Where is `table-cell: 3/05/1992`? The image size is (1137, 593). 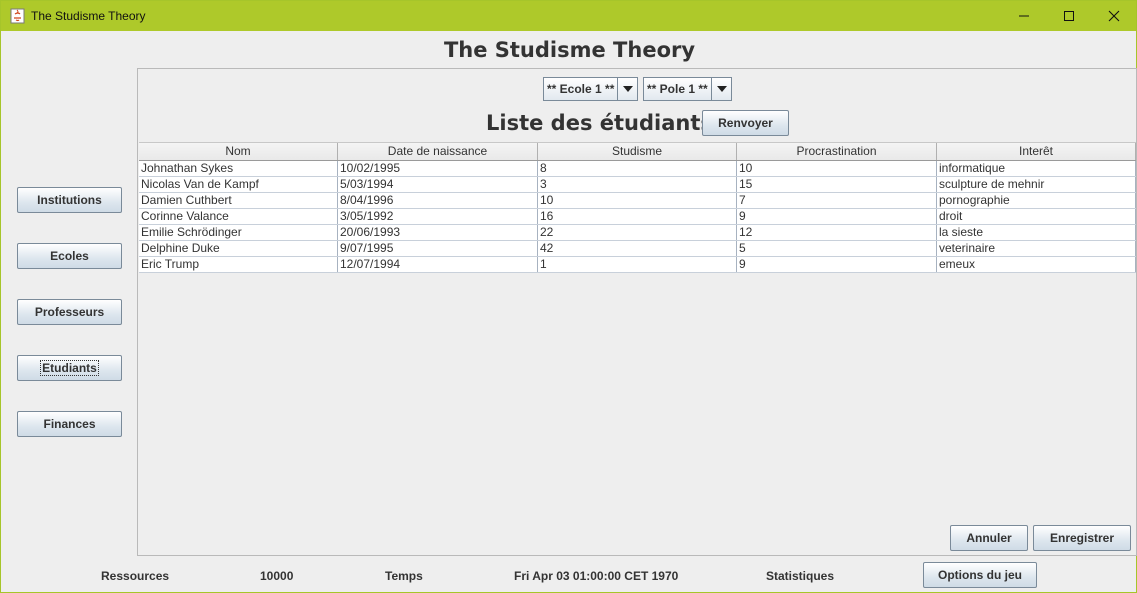 table-cell: 3/05/1992 is located at coordinates (438, 216).